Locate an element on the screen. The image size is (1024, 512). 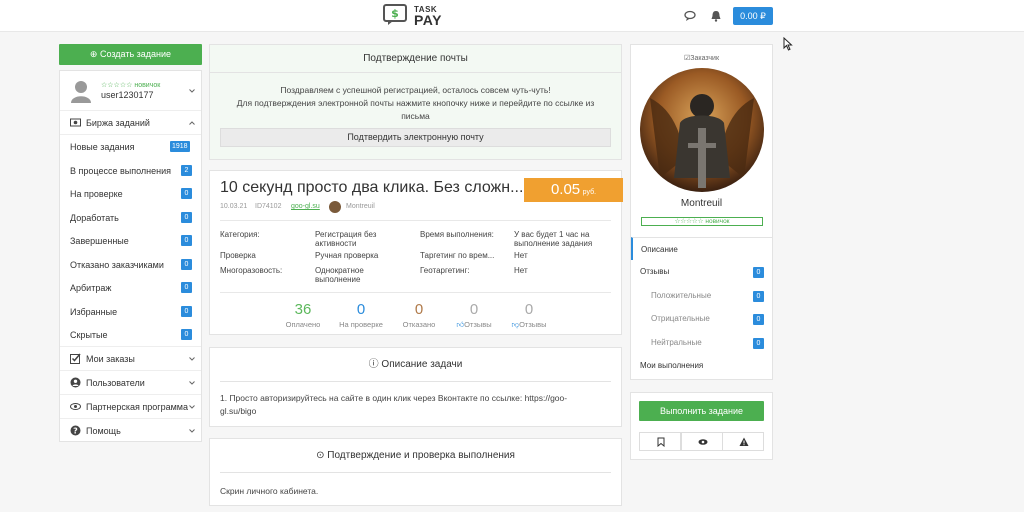
info-circle-icon: ⓘ is located at coordinates (375, 364).